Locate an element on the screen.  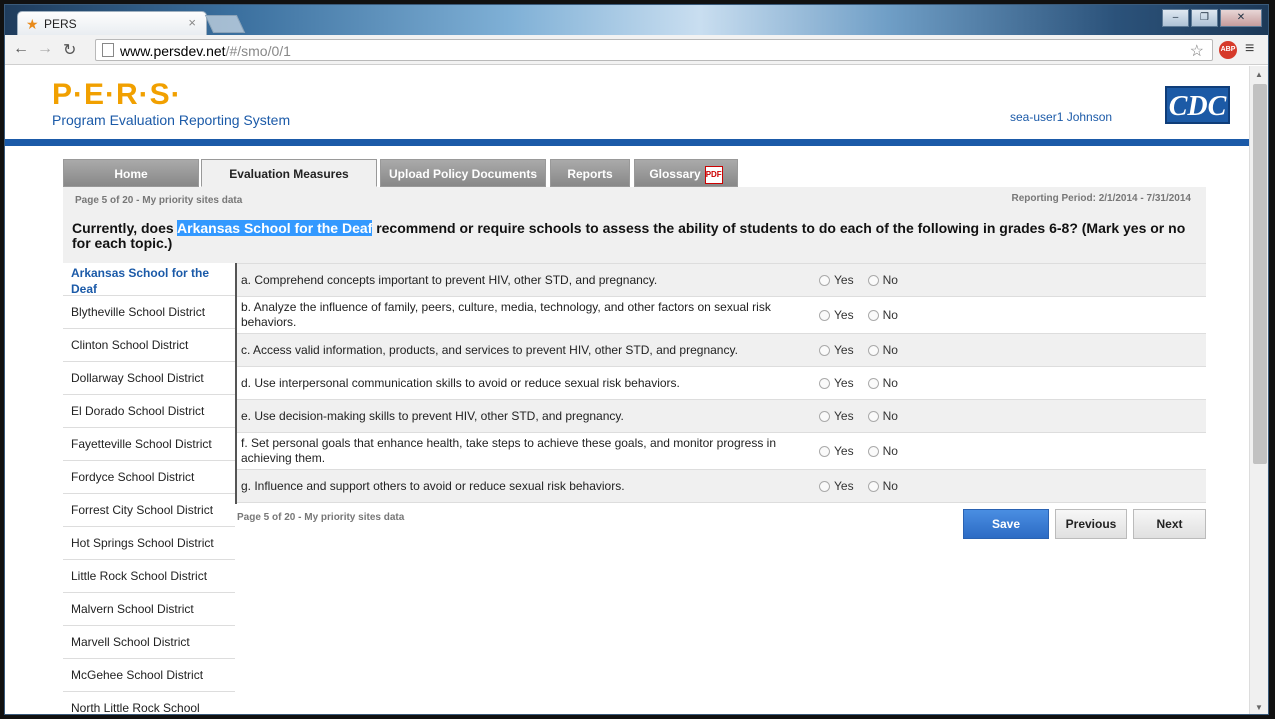
school-item: Hot Springs School District is located at coordinates (149, 543).